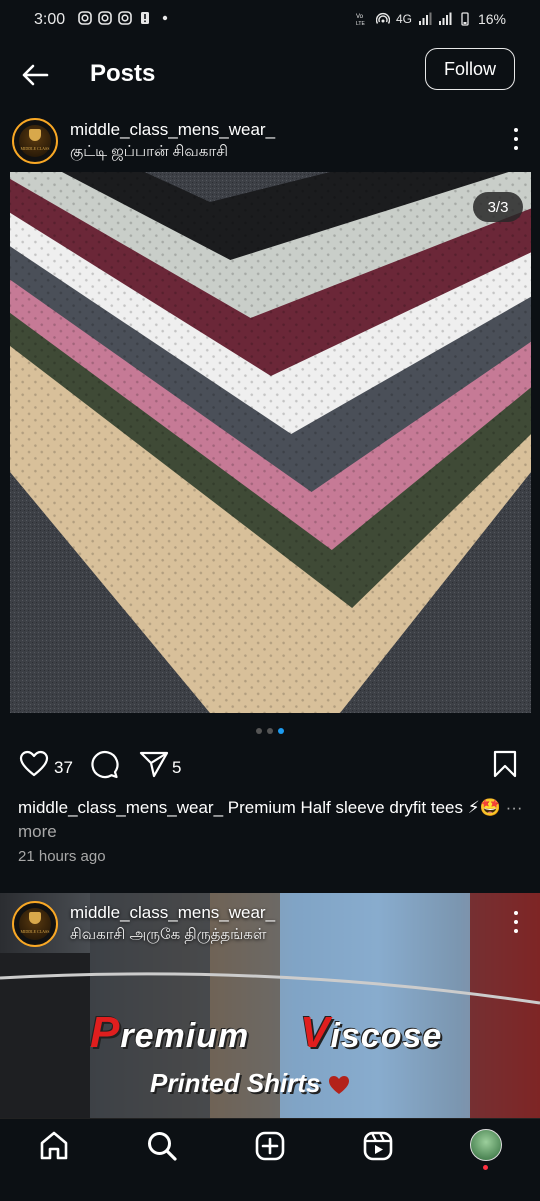  What do you see at coordinates (386, 1036) in the screenshot?
I see `promo-word: iscose` at bounding box center [386, 1036].